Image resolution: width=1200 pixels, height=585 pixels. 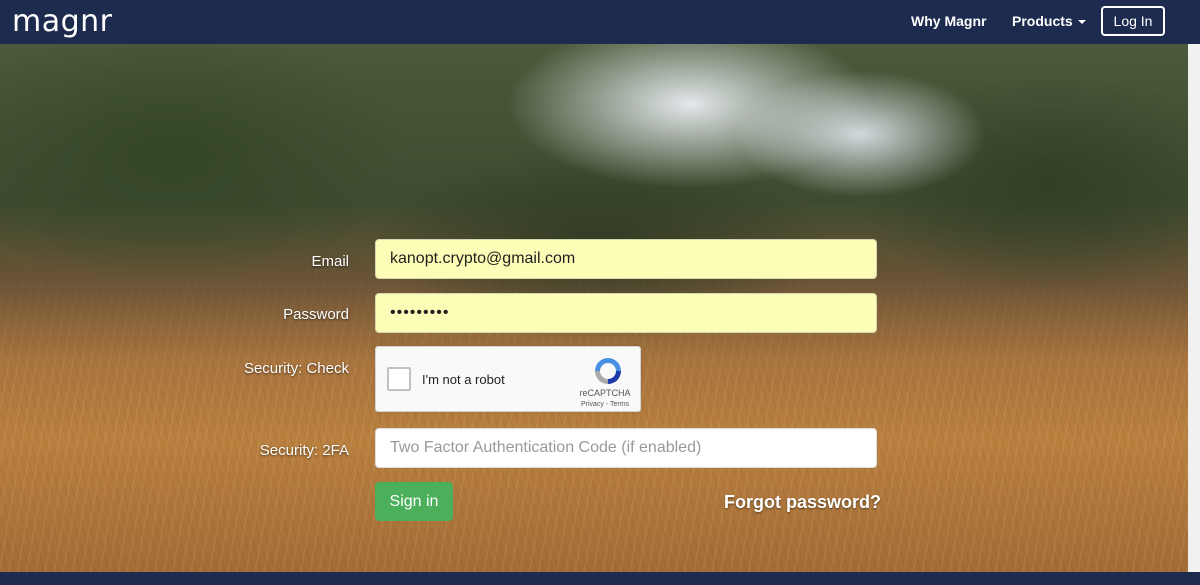 I want to click on sign-in-button: Sign in, so click(x=414, y=501).